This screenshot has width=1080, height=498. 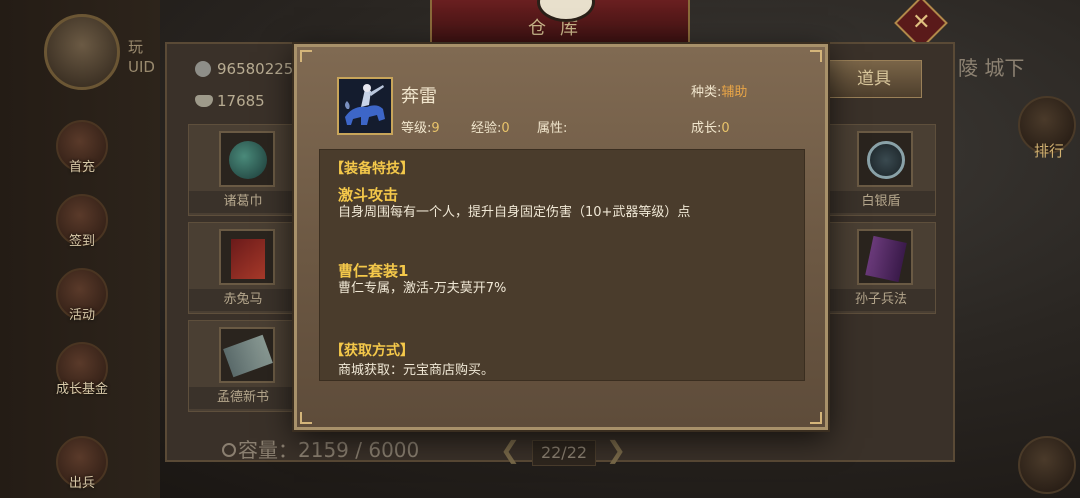 I want to click on inventory-slot: 白银盾, so click(x=881, y=170).